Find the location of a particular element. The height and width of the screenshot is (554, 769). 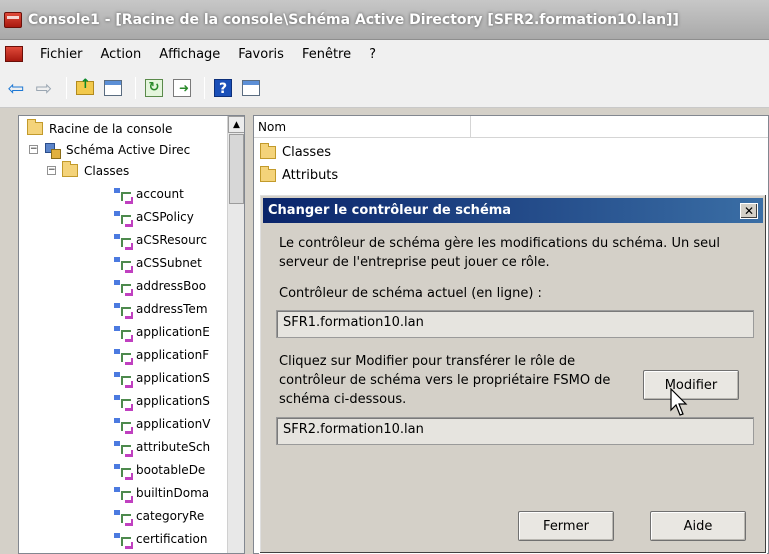

console-menu-icon is located at coordinates (14, 54).